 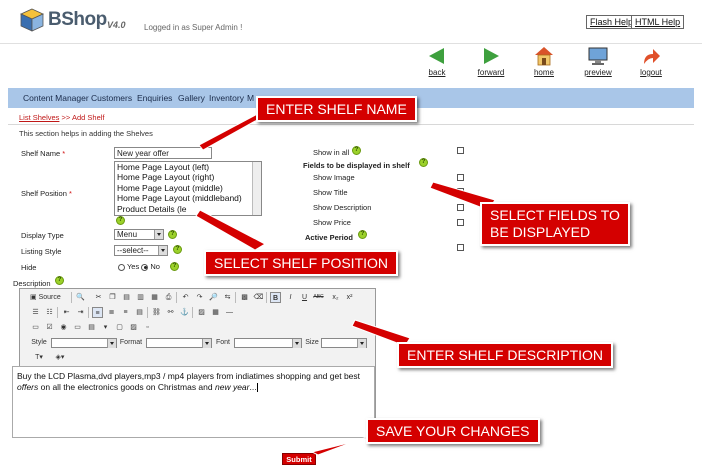 I want to click on description-label: Description, so click(x=32, y=283).